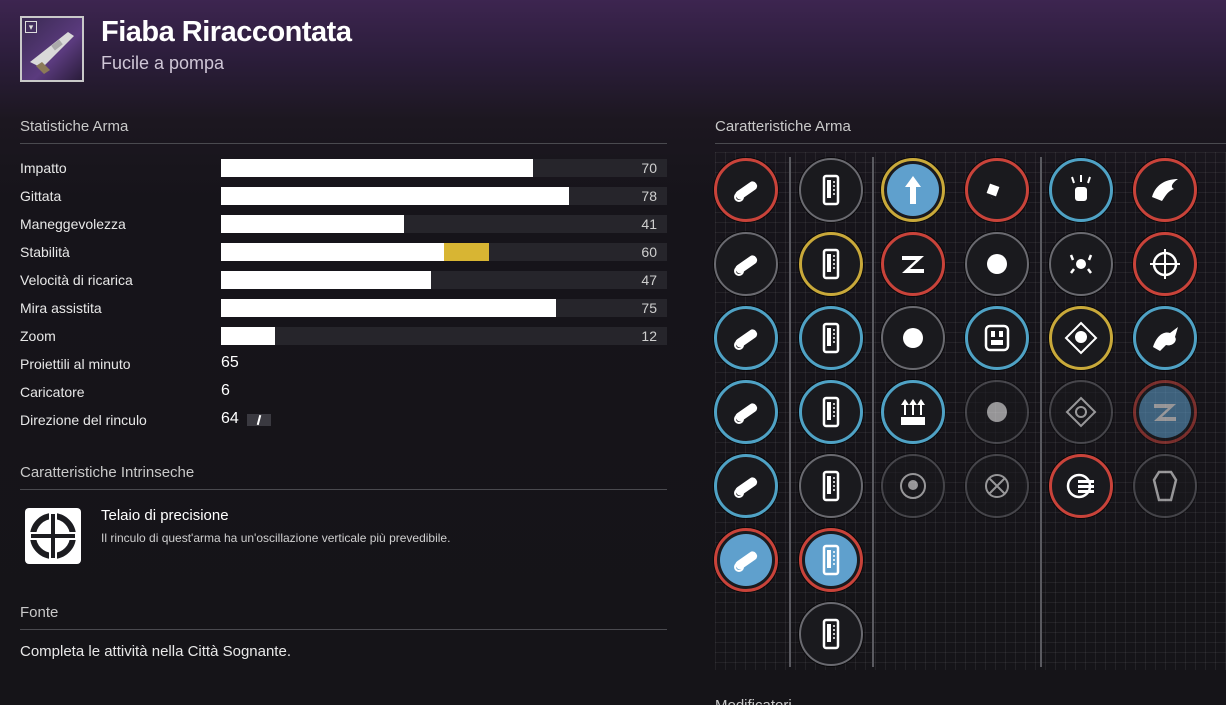  I want to click on magazine-ribbed-icon, so click(831, 338).